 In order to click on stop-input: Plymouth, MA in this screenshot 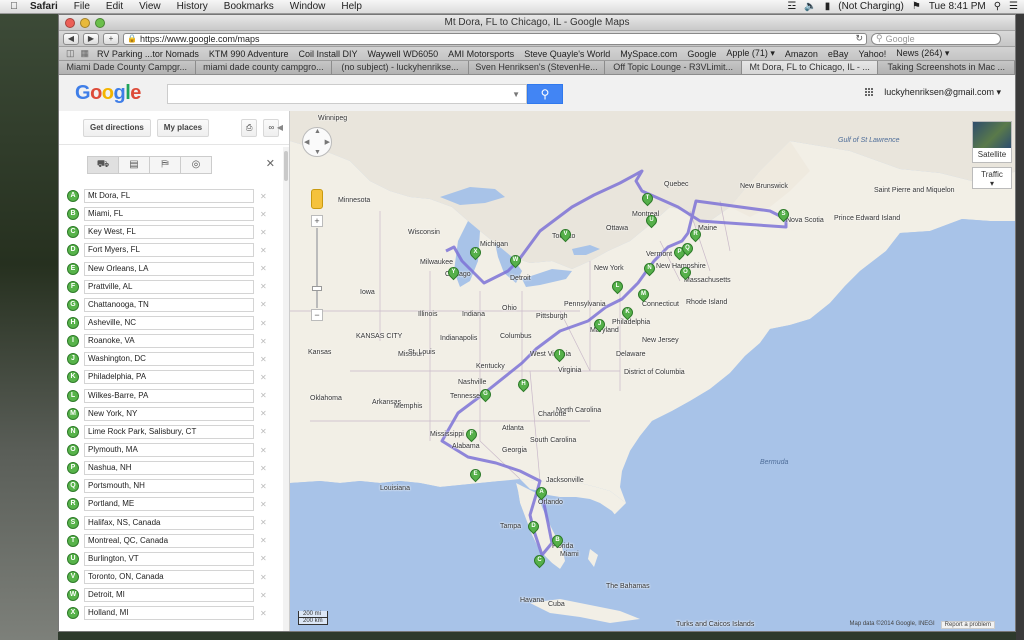, I will do `click(169, 450)`.